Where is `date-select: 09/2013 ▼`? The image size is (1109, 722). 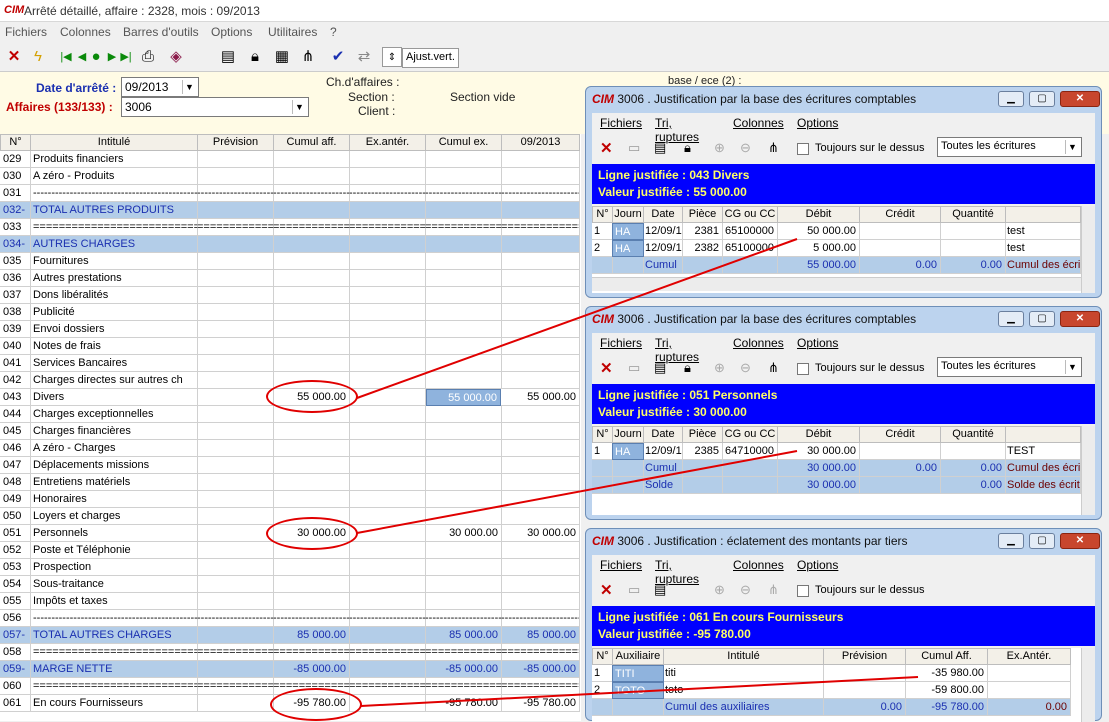 date-select: 09/2013 ▼ is located at coordinates (160, 87).